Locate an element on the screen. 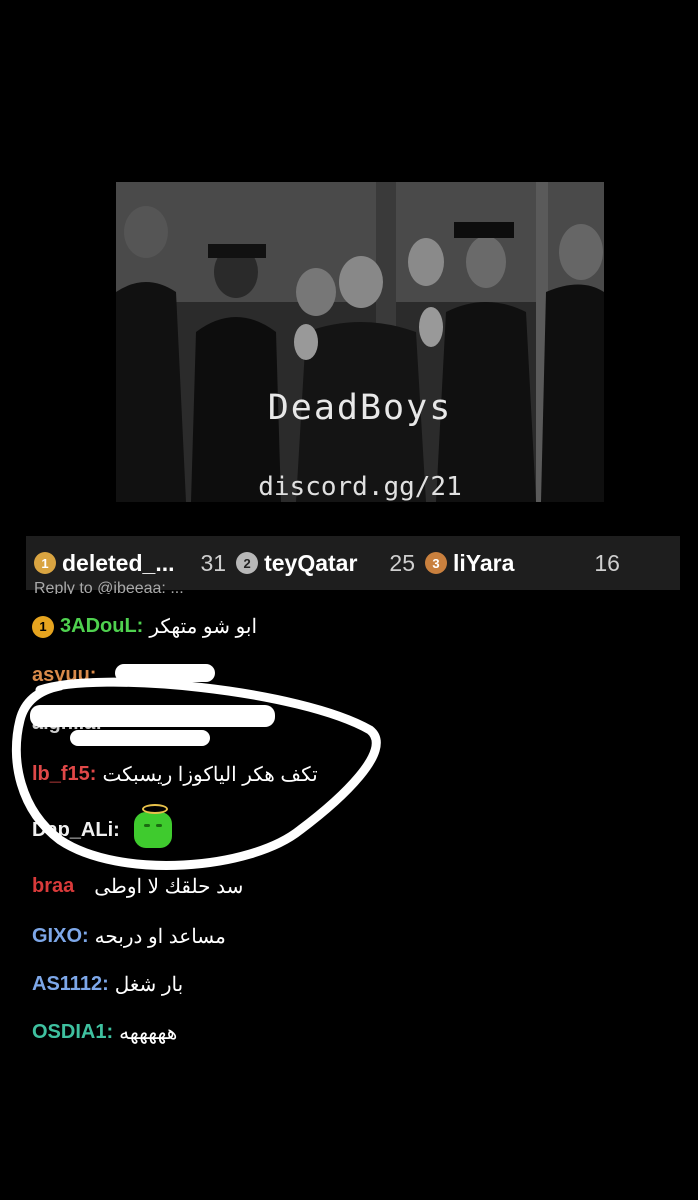 The width and height of the screenshot is (698, 1200). rank-badge-icon: 1 is located at coordinates (45, 563).